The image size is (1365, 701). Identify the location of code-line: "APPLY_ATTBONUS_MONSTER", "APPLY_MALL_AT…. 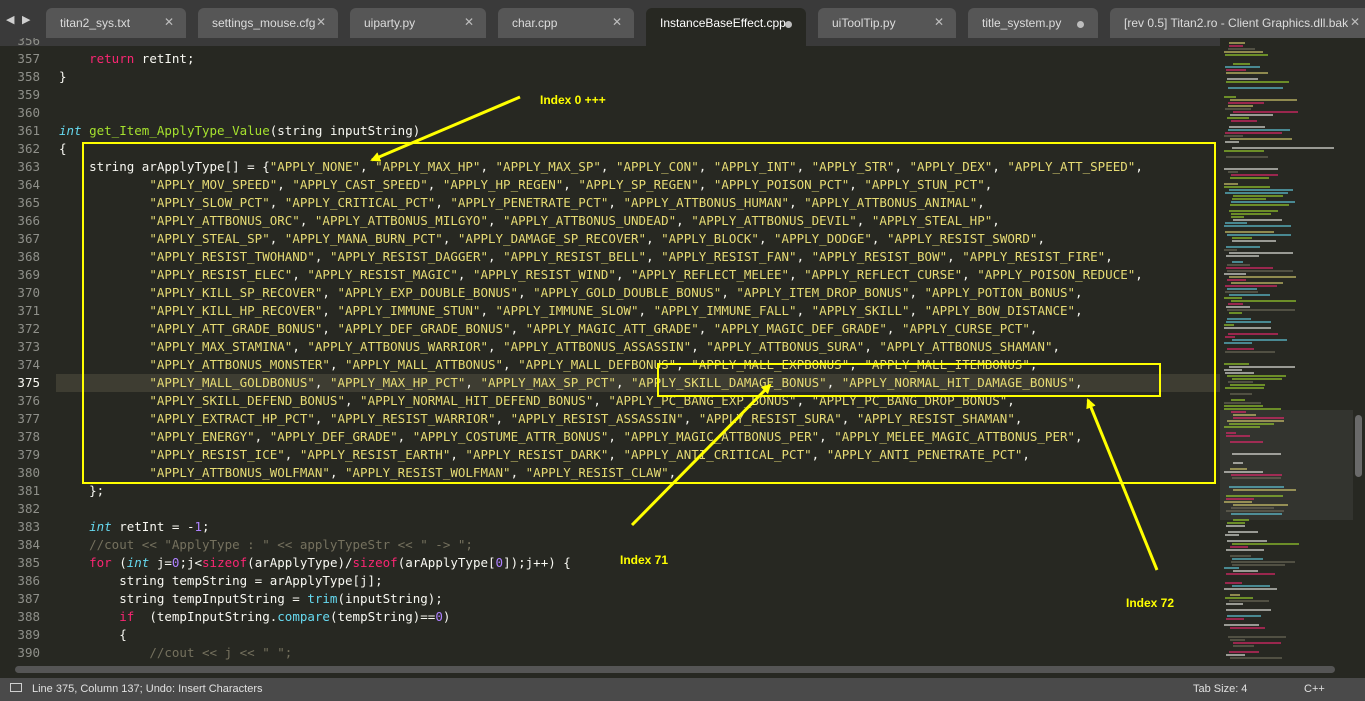
(548, 364).